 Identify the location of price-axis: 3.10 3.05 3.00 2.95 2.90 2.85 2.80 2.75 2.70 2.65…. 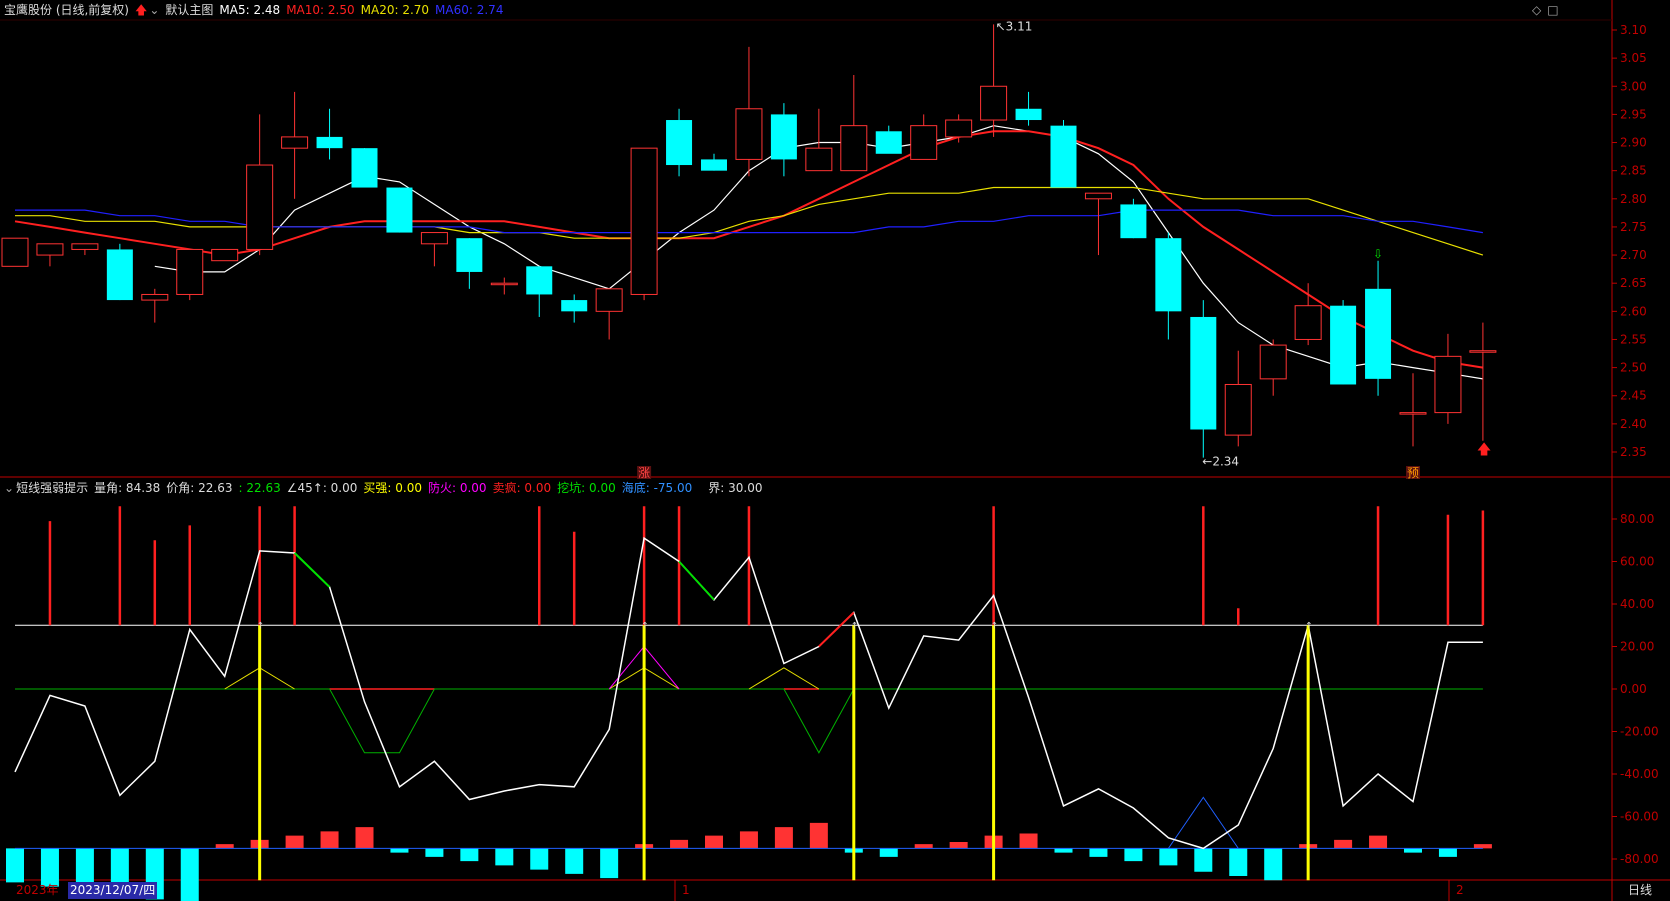
(1629, 241).